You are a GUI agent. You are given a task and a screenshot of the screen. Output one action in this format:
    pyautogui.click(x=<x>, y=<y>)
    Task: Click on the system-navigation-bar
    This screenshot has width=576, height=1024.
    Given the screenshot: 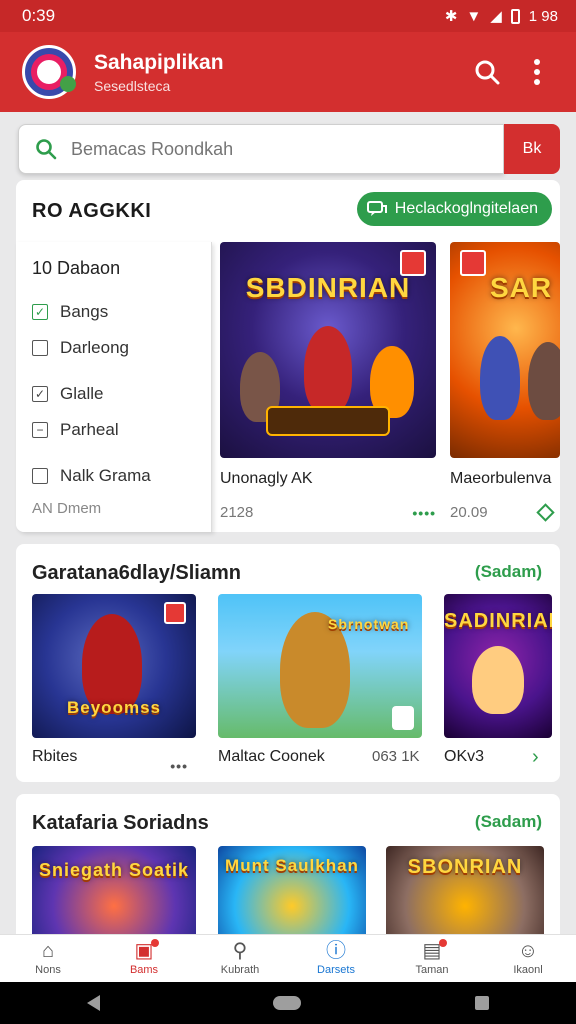 What is the action you would take?
    pyautogui.click(x=288, y=1003)
    